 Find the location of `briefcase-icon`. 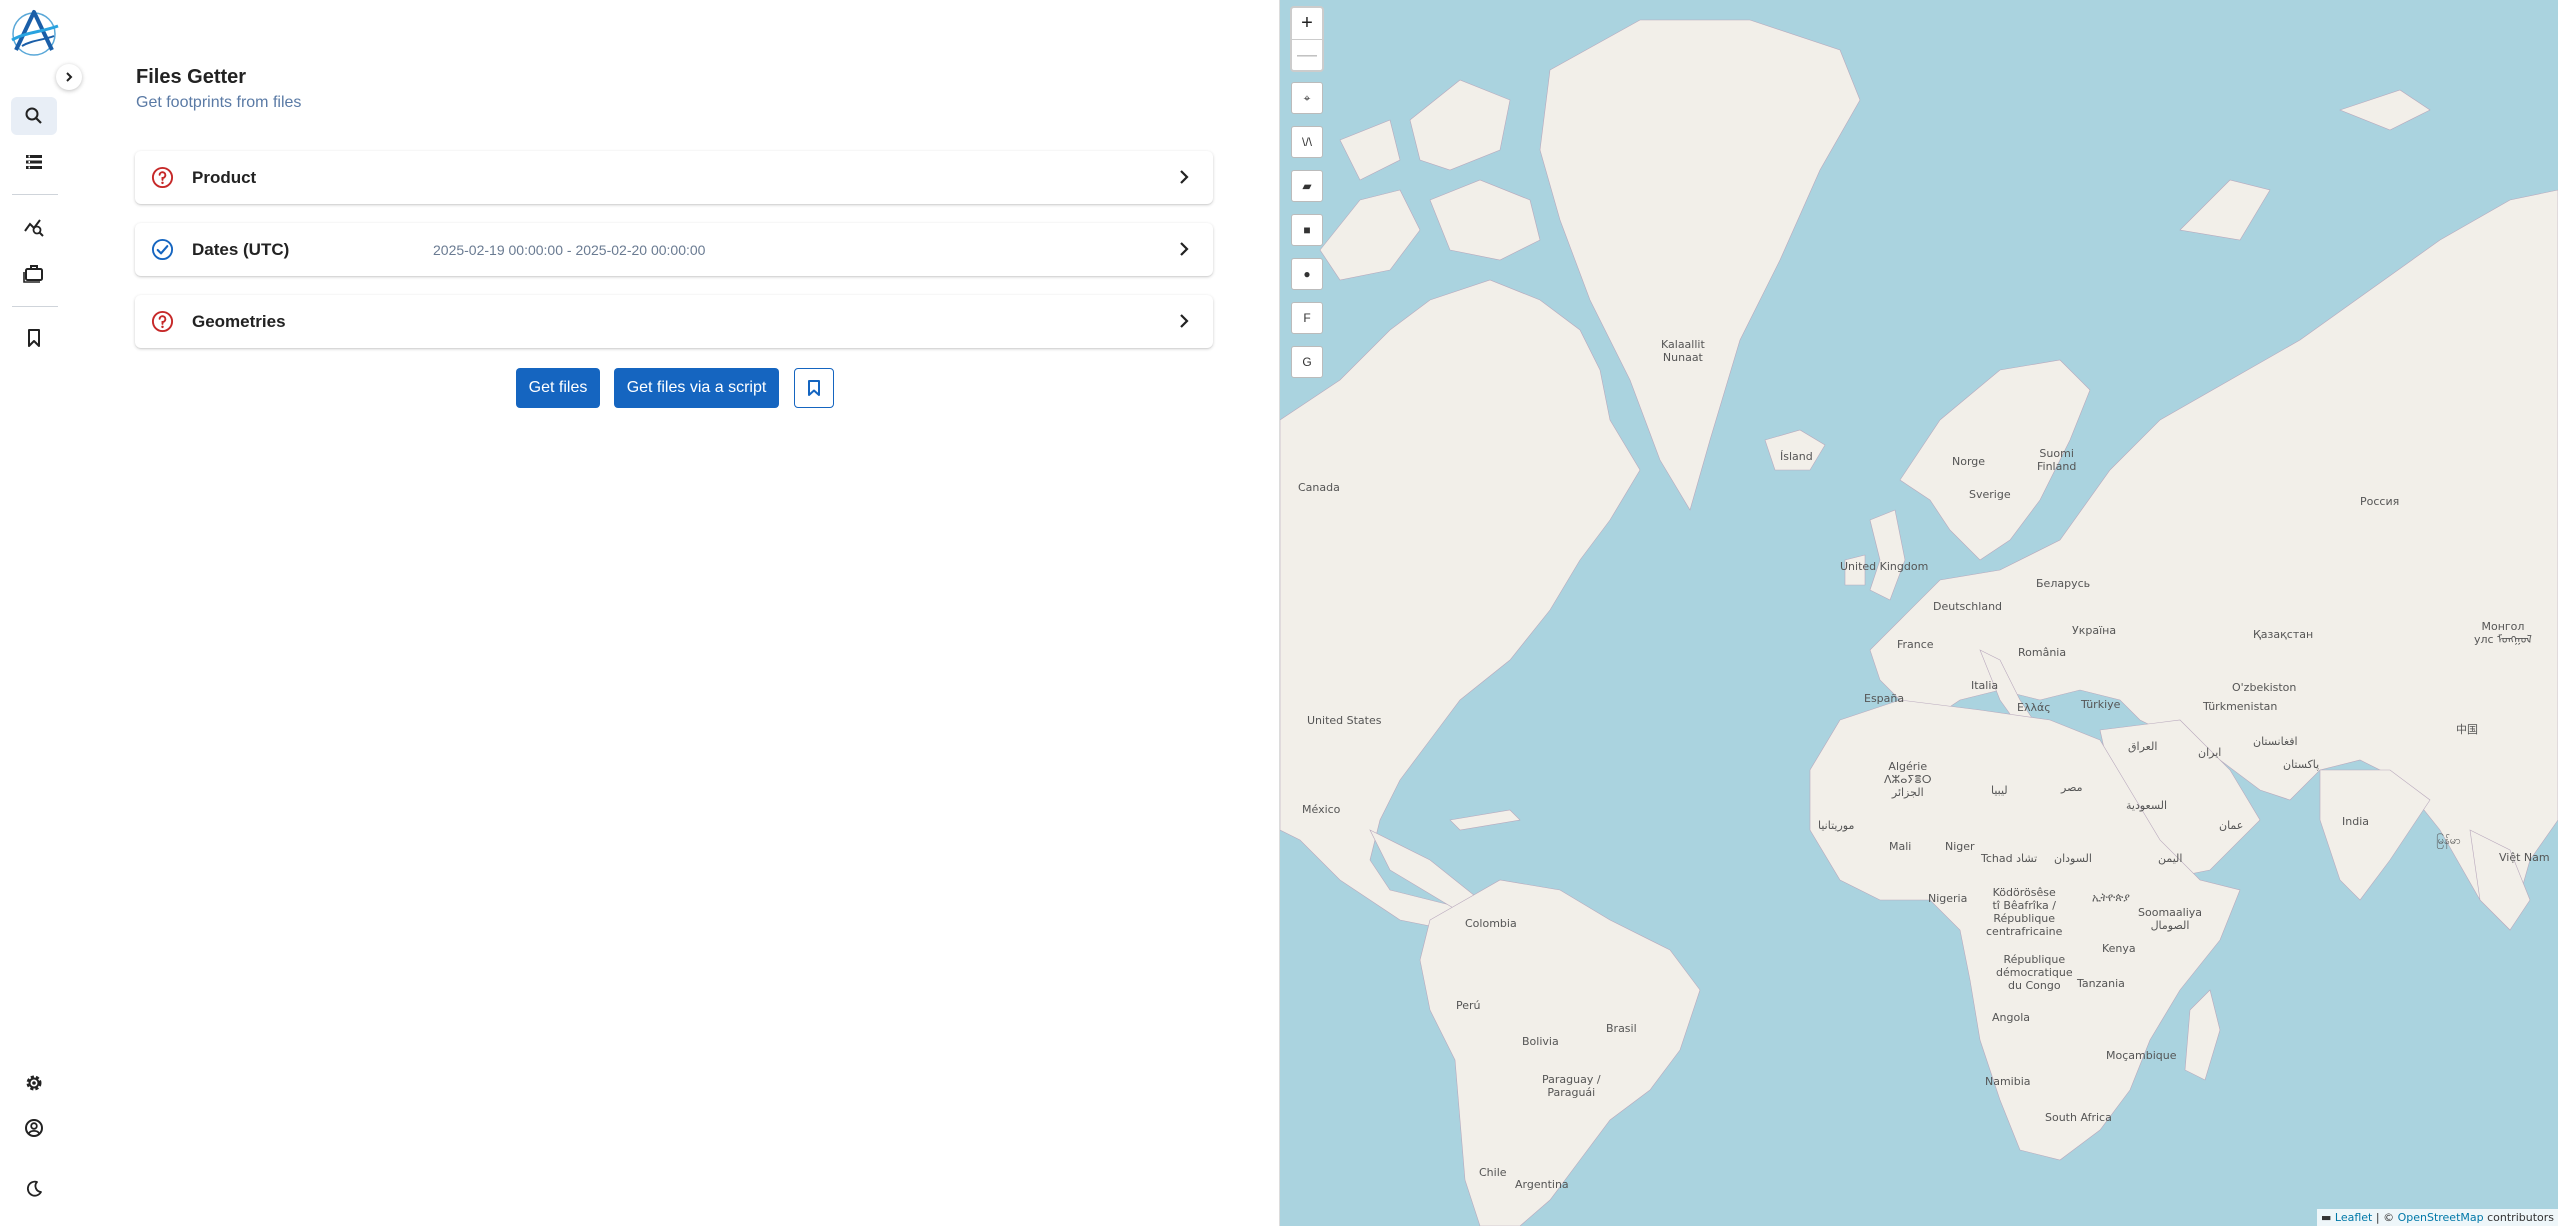

briefcase-icon is located at coordinates (33, 274).